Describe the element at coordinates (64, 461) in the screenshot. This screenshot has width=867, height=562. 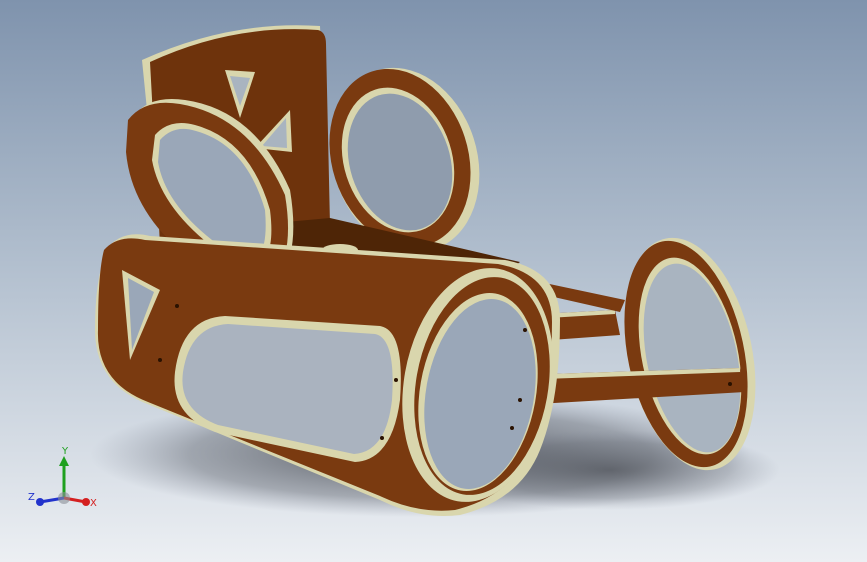
I see `y-axis-arrow` at that location.